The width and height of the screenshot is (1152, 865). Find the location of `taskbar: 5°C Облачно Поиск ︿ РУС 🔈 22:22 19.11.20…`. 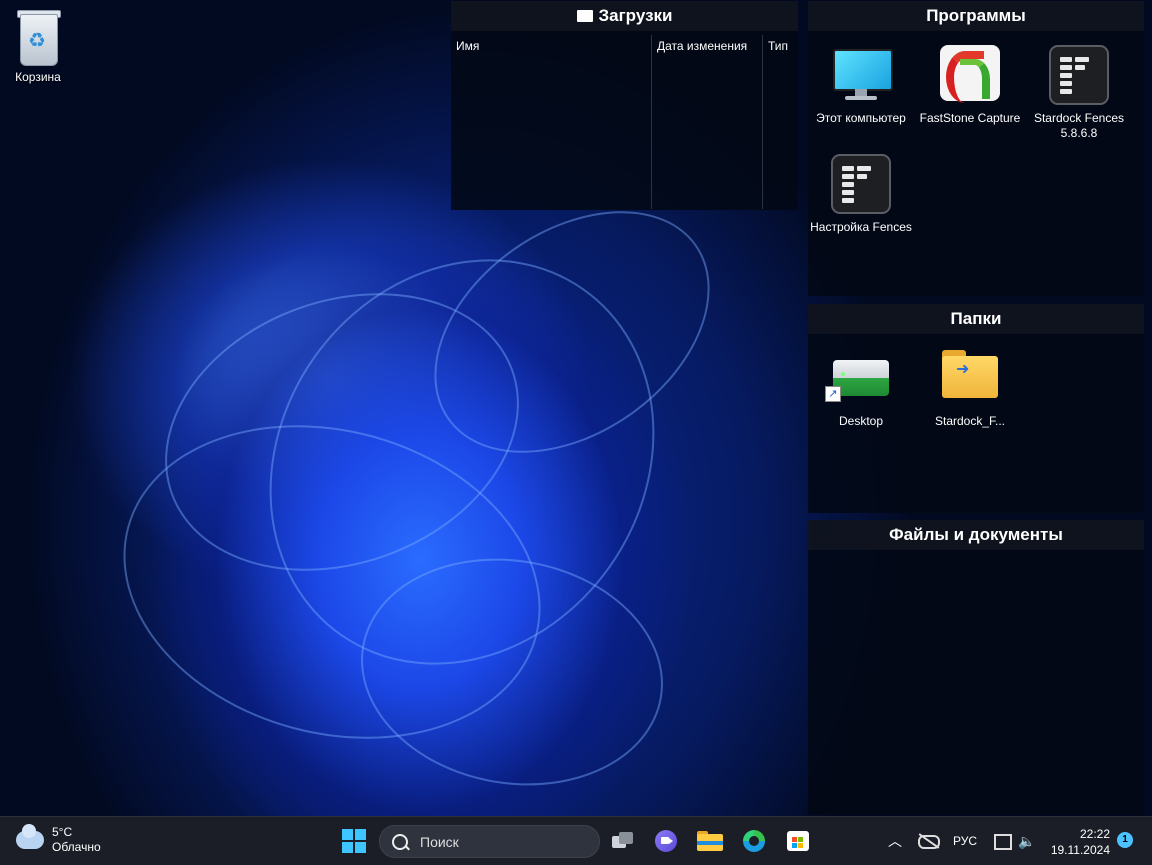

taskbar: 5°C Облачно Поиск ︿ РУС 🔈 22:22 19.11.20… is located at coordinates (576, 840).